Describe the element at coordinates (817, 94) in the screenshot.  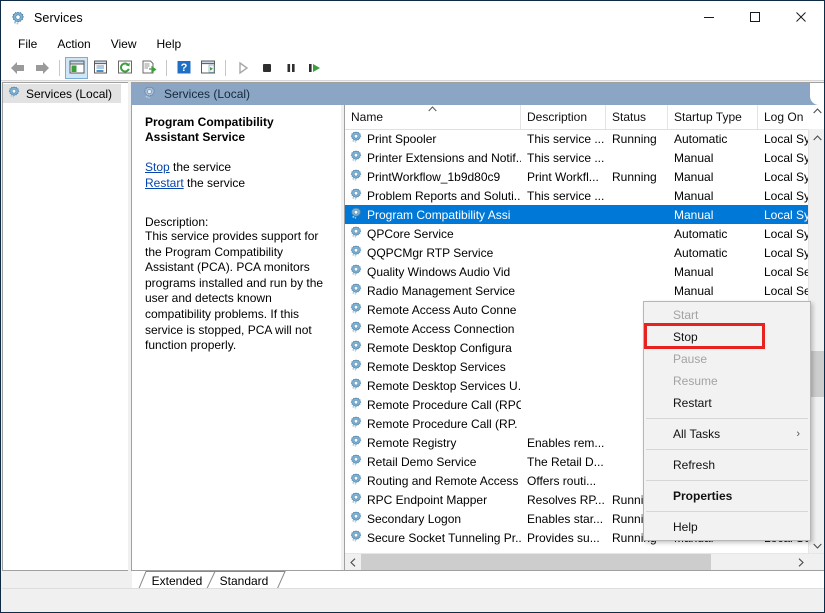
I see `pane-header-corner` at that location.